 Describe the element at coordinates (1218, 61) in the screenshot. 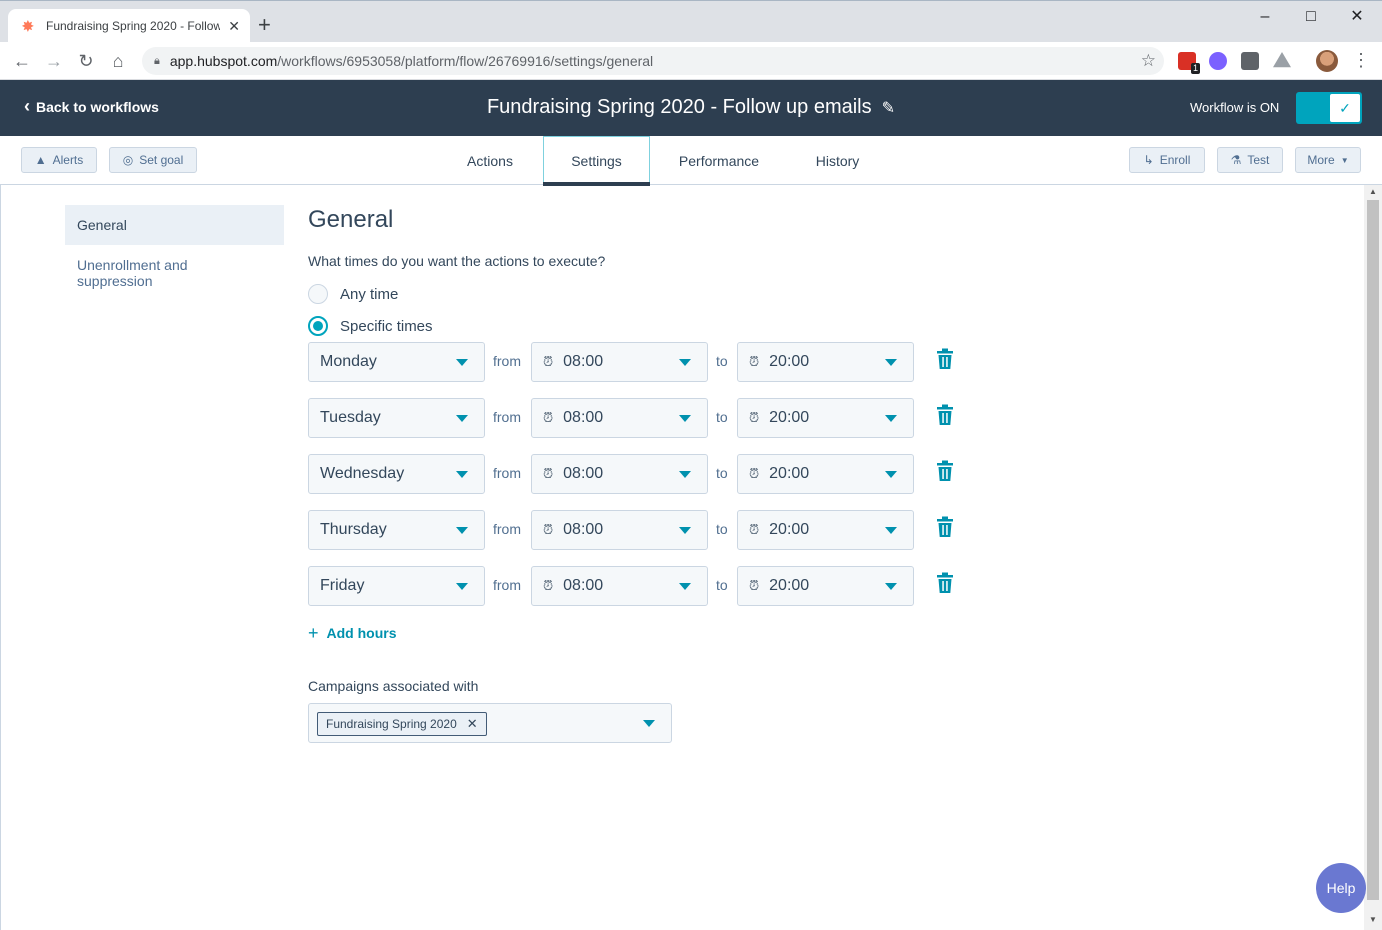

I see `extension-clickup-icon` at that location.